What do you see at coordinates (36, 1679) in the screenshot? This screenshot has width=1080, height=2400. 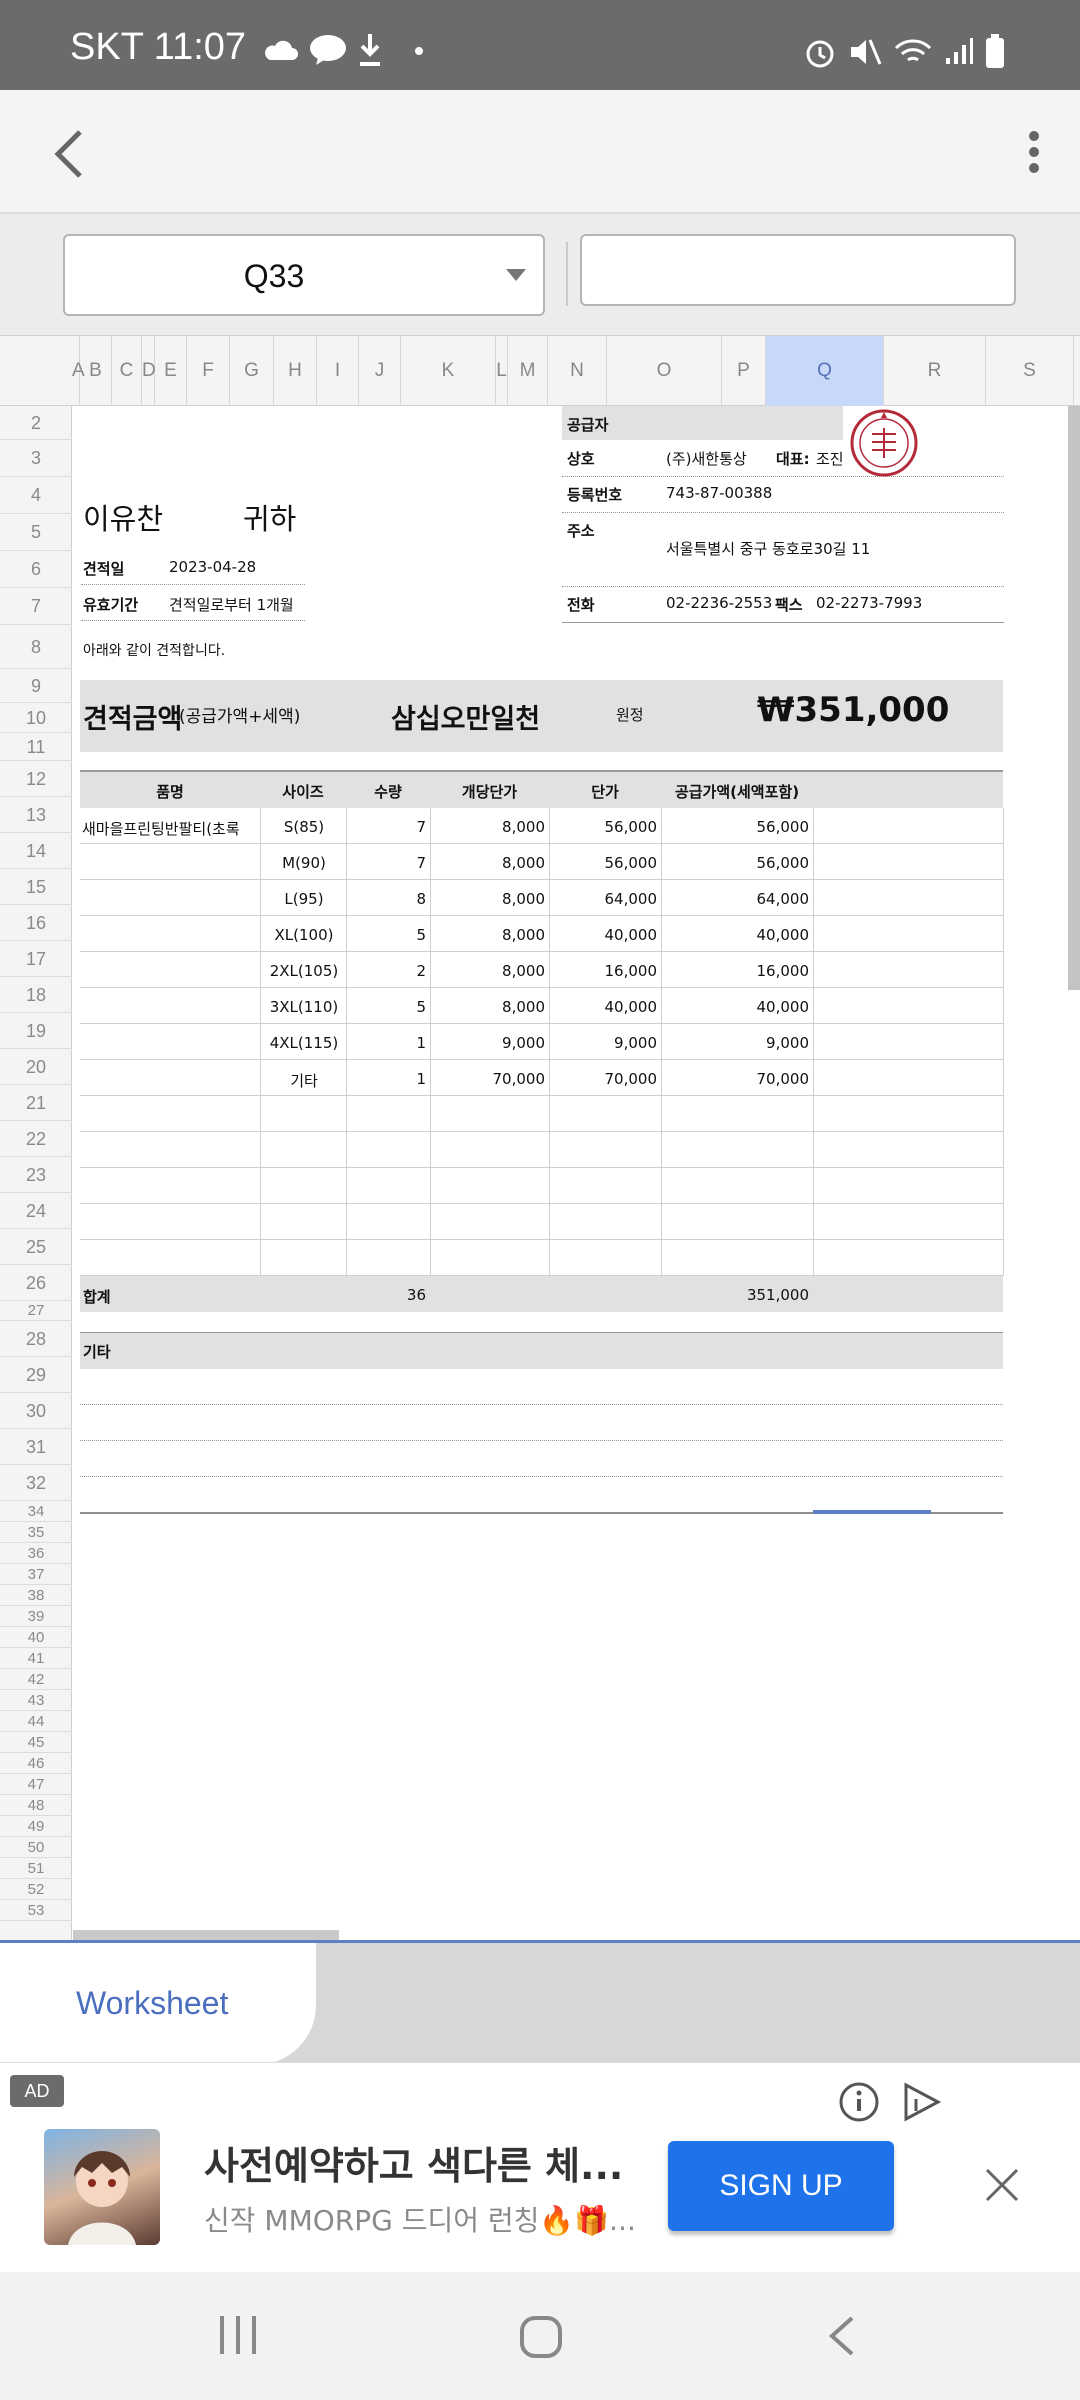 I see `row-header-42: 42` at bounding box center [36, 1679].